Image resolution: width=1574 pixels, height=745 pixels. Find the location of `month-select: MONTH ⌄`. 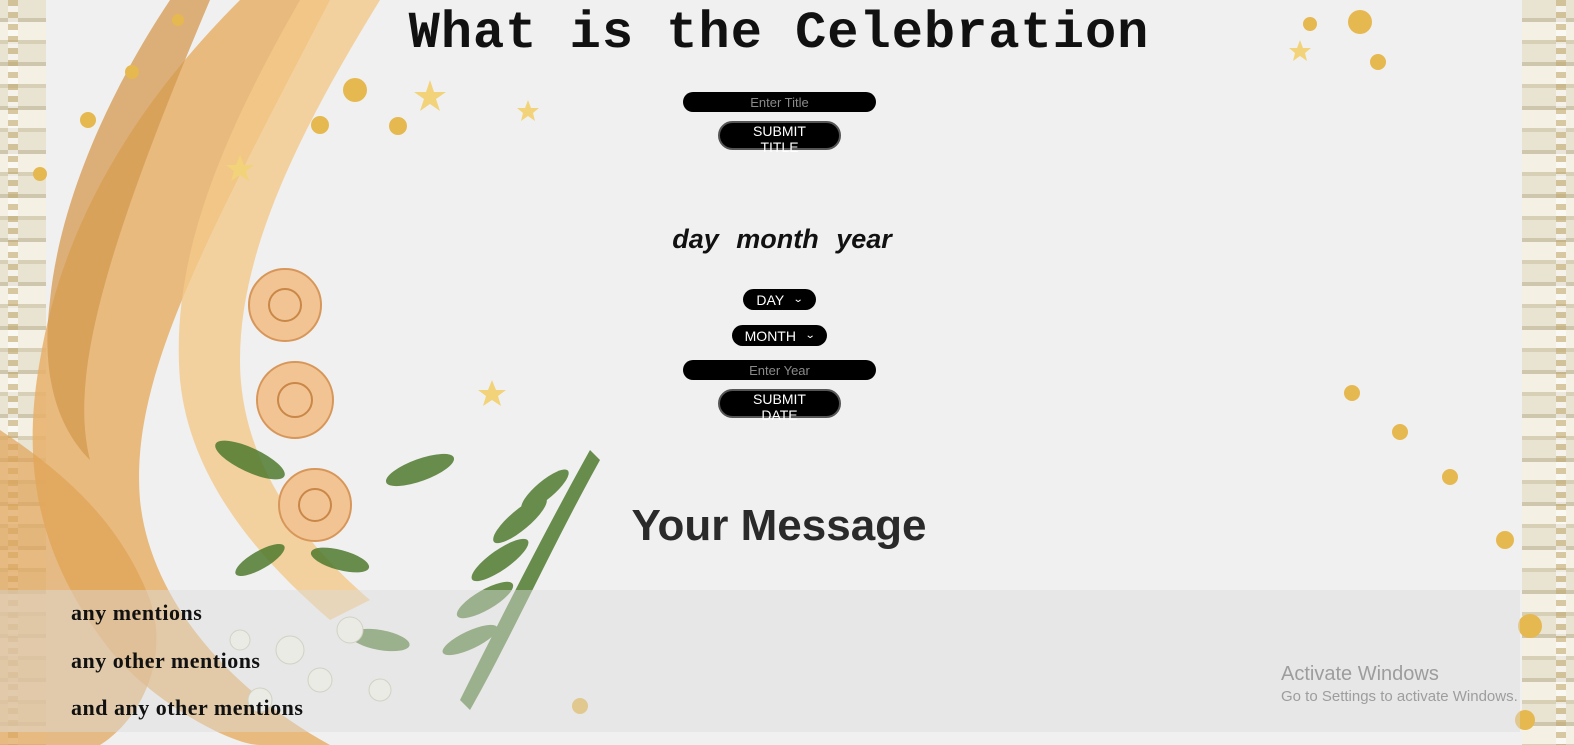

month-select: MONTH ⌄ is located at coordinates (779, 335).